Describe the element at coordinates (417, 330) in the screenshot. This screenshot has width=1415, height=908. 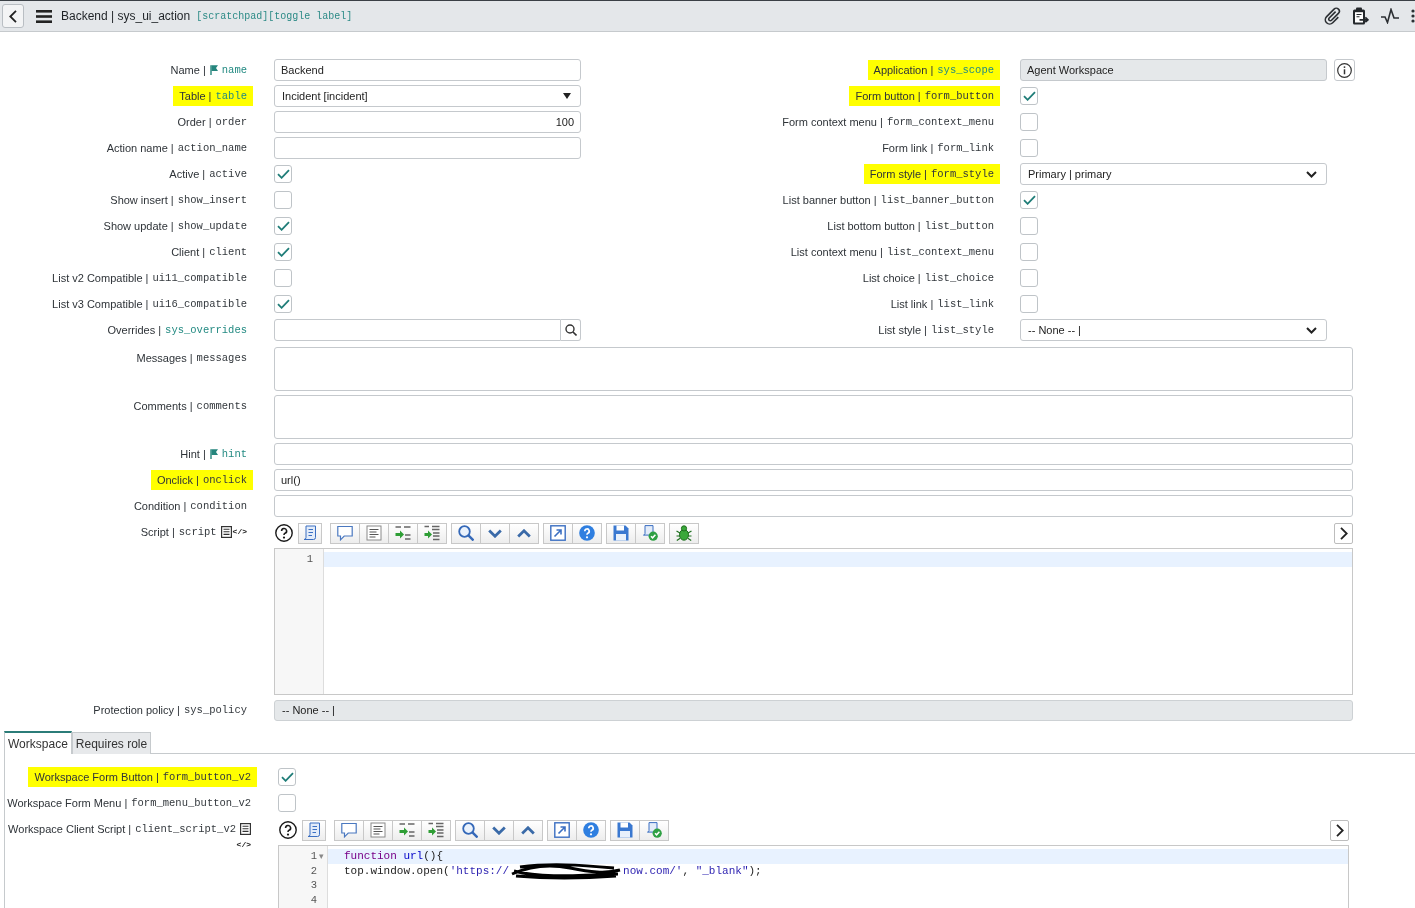
I see `reference-field` at that location.